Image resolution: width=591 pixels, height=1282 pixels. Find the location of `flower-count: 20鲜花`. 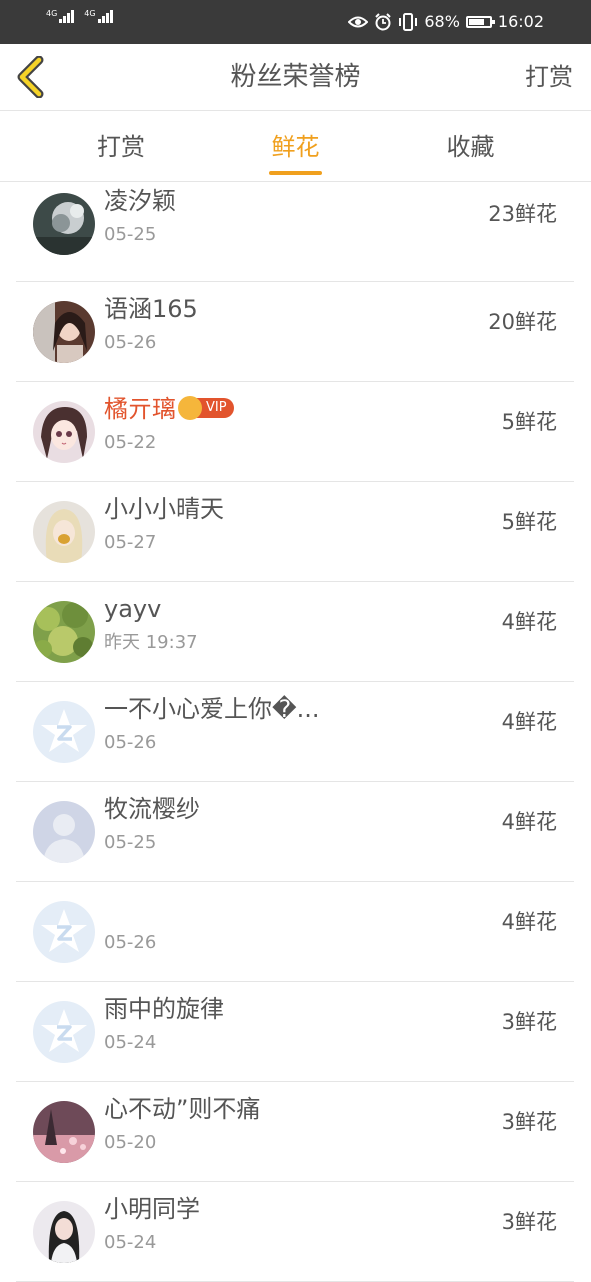

flower-count: 20鲜花 is located at coordinates (522, 322).